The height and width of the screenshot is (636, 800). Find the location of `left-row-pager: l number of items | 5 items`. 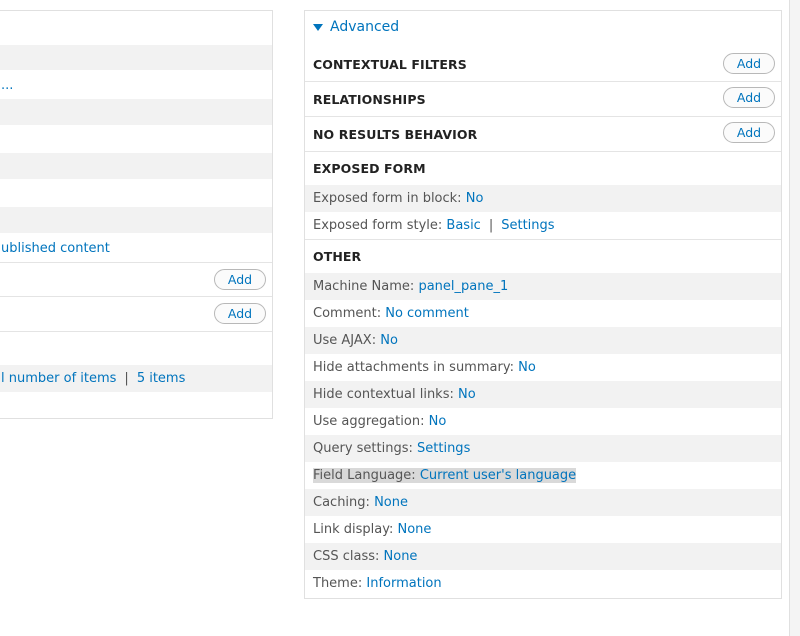

left-row-pager: l number of items | 5 items is located at coordinates (136, 378).